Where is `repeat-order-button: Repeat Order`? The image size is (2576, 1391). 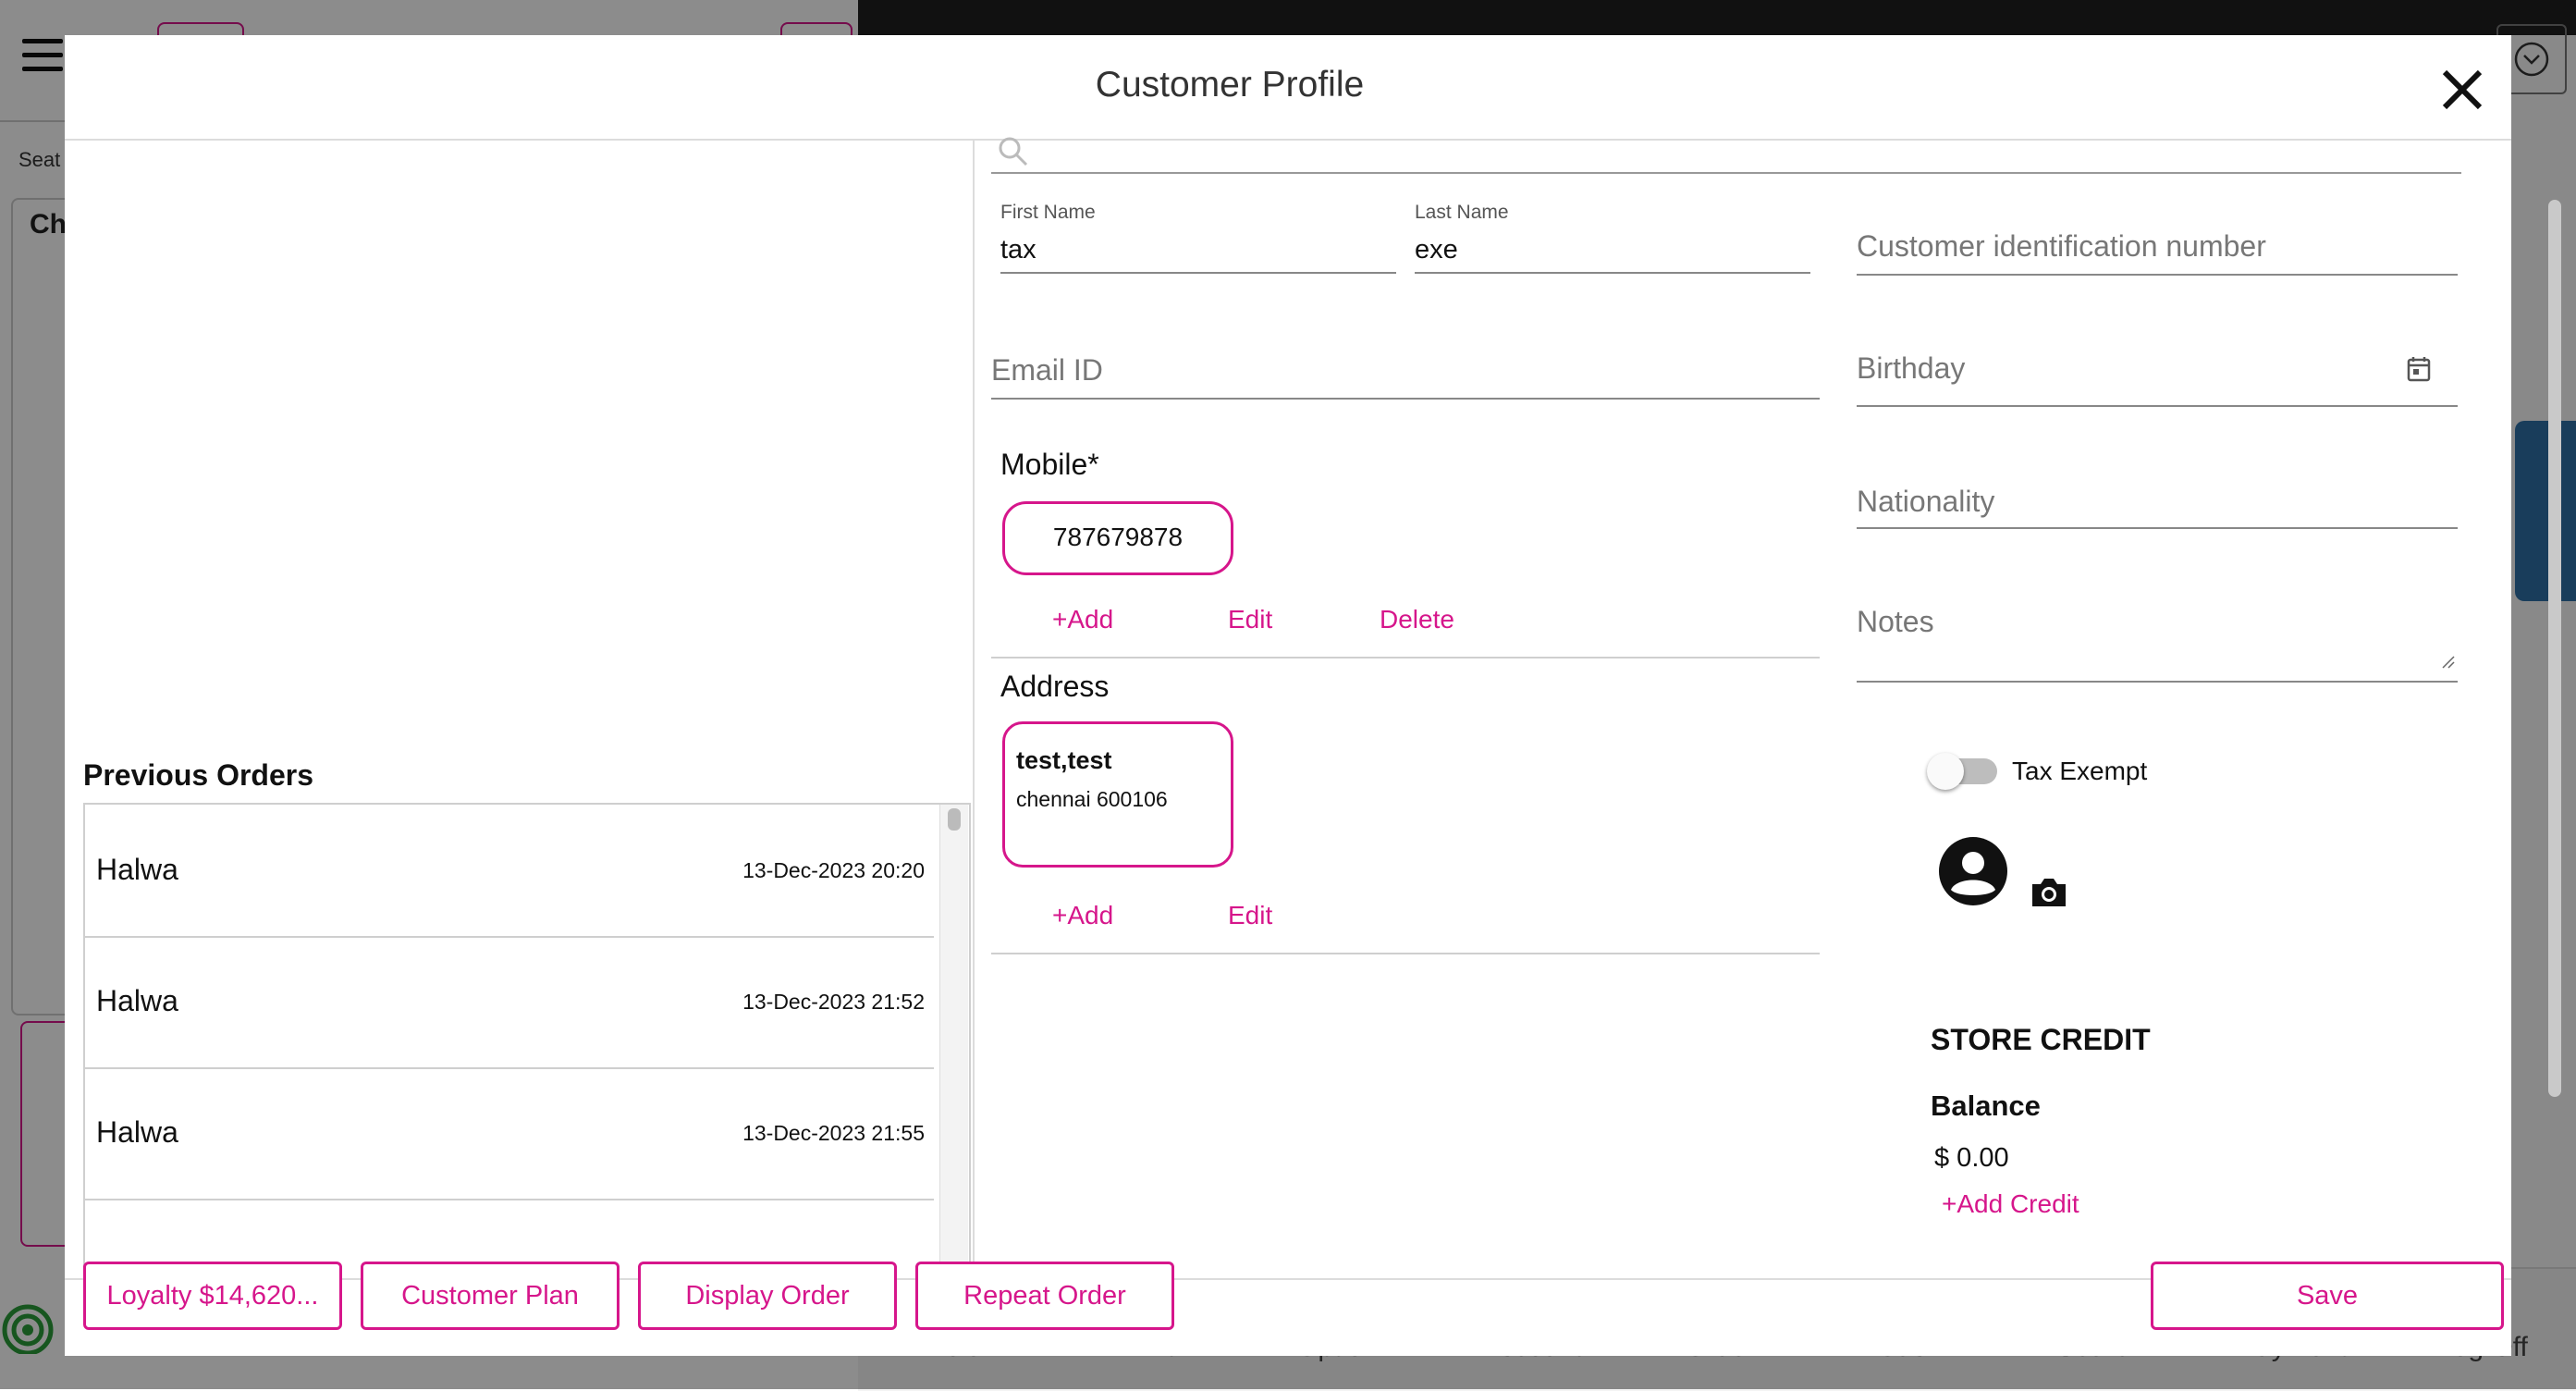
repeat-order-button: Repeat Order is located at coordinates (1044, 1296).